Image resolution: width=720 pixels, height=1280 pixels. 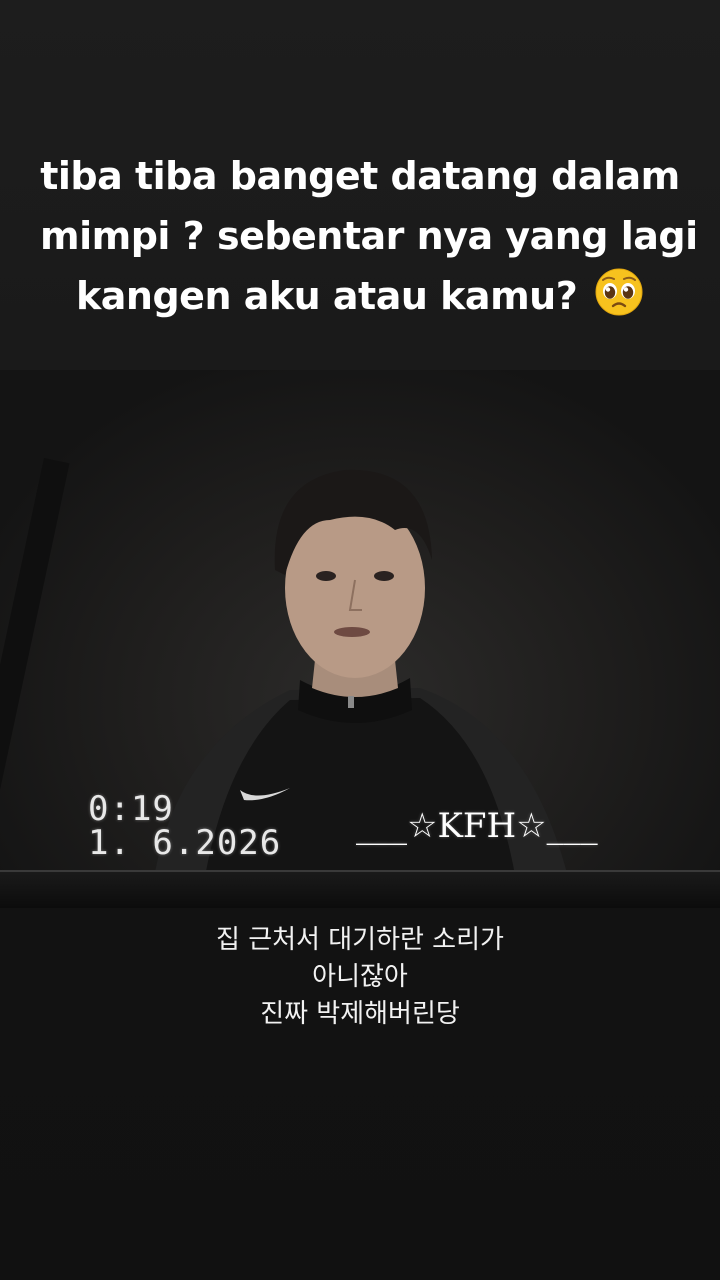 I want to click on caption-line-1: tiba tiba banget datang dalam, so click(x=360, y=176).